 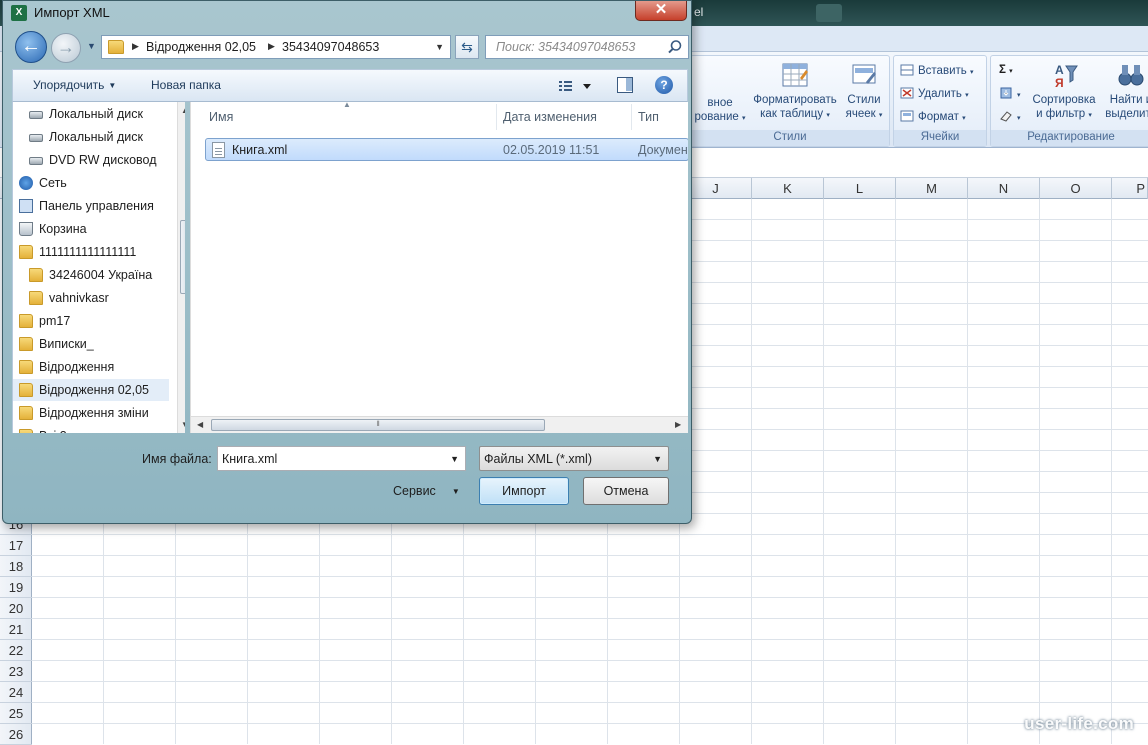 What do you see at coordinates (454, 459) in the screenshot?
I see `filename-dropdown-icon: ▼` at bounding box center [454, 459].